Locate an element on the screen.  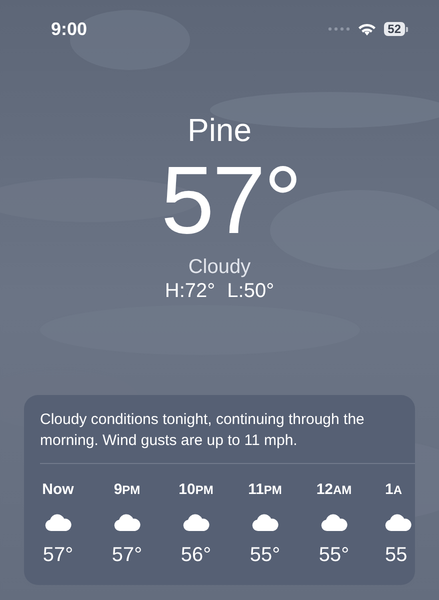
hour-label: 11PM is located at coordinates (265, 490).